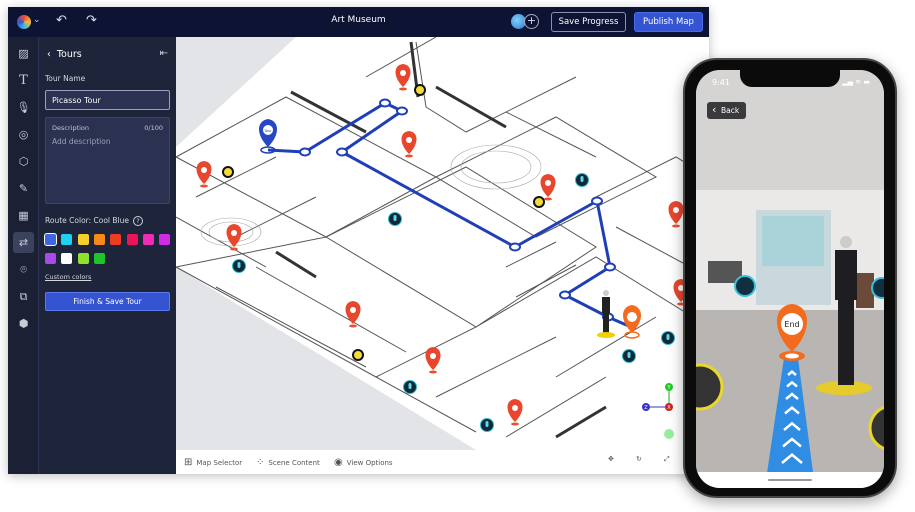 Image resolution: width=915 pixels, height=512 pixels. What do you see at coordinates (164, 53) in the screenshot?
I see `collapse-panel-icon: ⇤` at bounding box center [164, 53].